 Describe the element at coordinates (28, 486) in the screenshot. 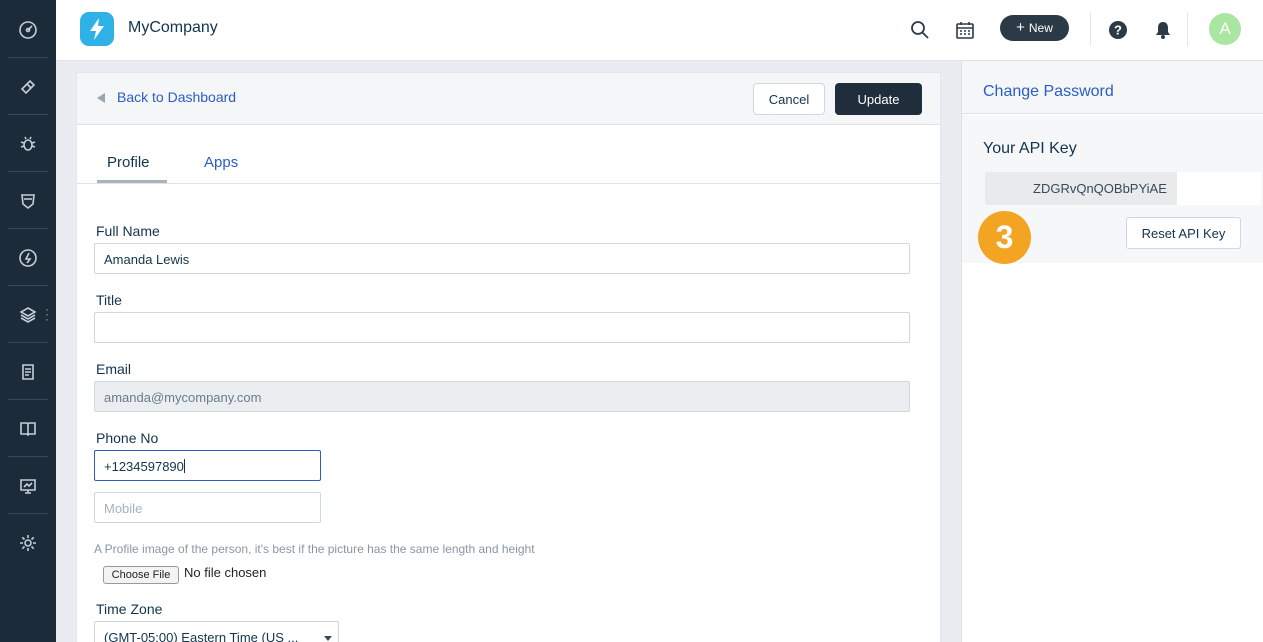

I see `analytics-chart-icon` at that location.